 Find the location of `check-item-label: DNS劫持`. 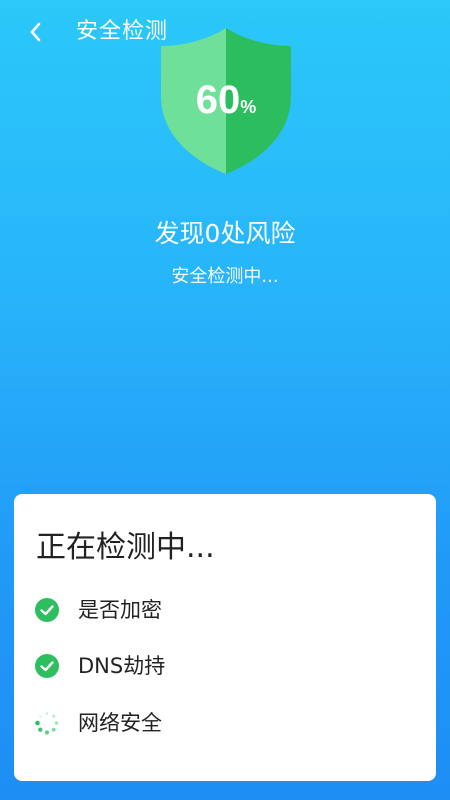

check-item-label: DNS劫持 is located at coordinates (122, 666).